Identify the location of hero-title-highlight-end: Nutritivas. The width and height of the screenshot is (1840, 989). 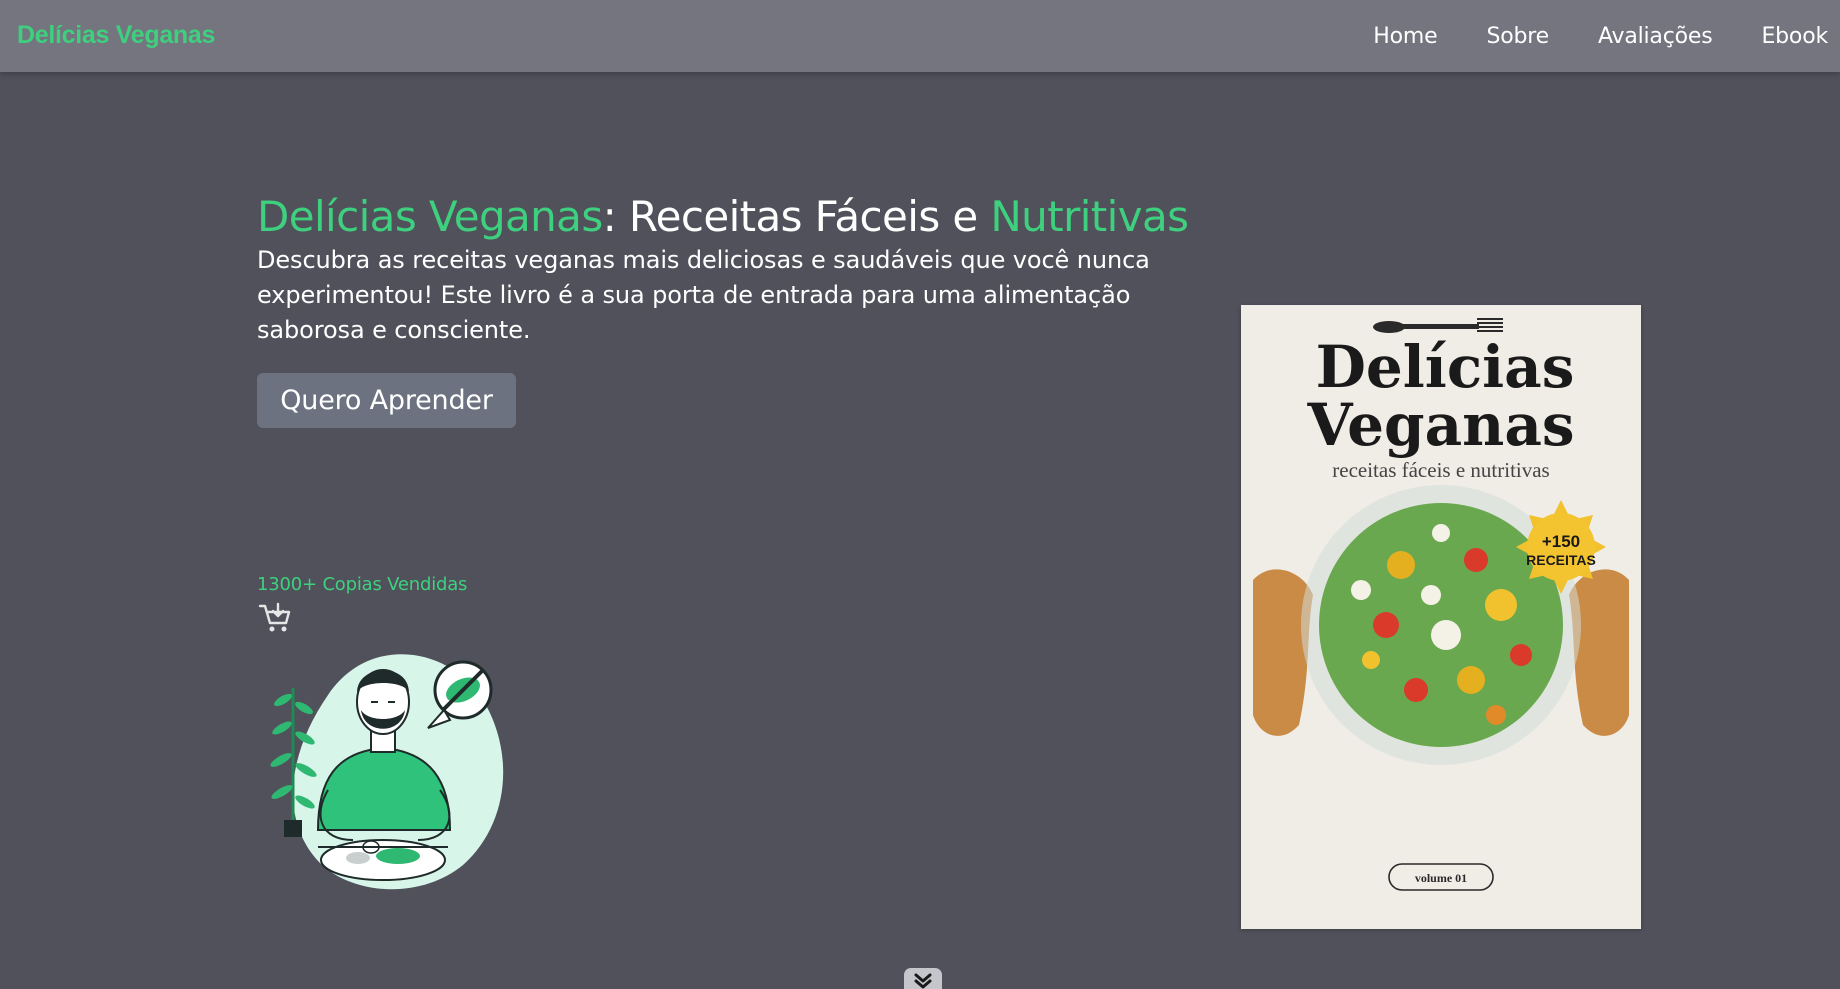
(1089, 216).